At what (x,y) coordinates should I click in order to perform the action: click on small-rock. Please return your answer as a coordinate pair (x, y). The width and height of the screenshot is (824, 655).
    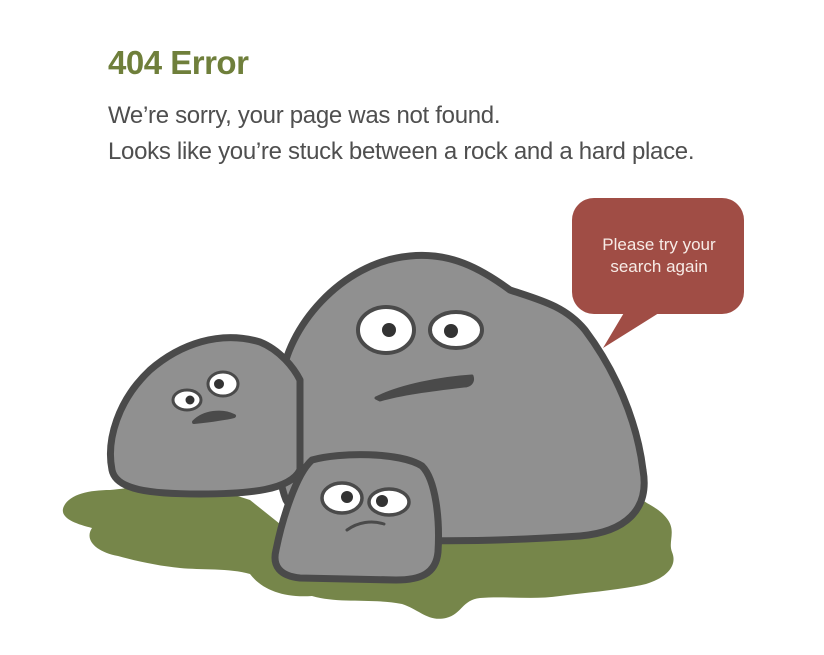
    Looking at the image, I should click on (356, 517).